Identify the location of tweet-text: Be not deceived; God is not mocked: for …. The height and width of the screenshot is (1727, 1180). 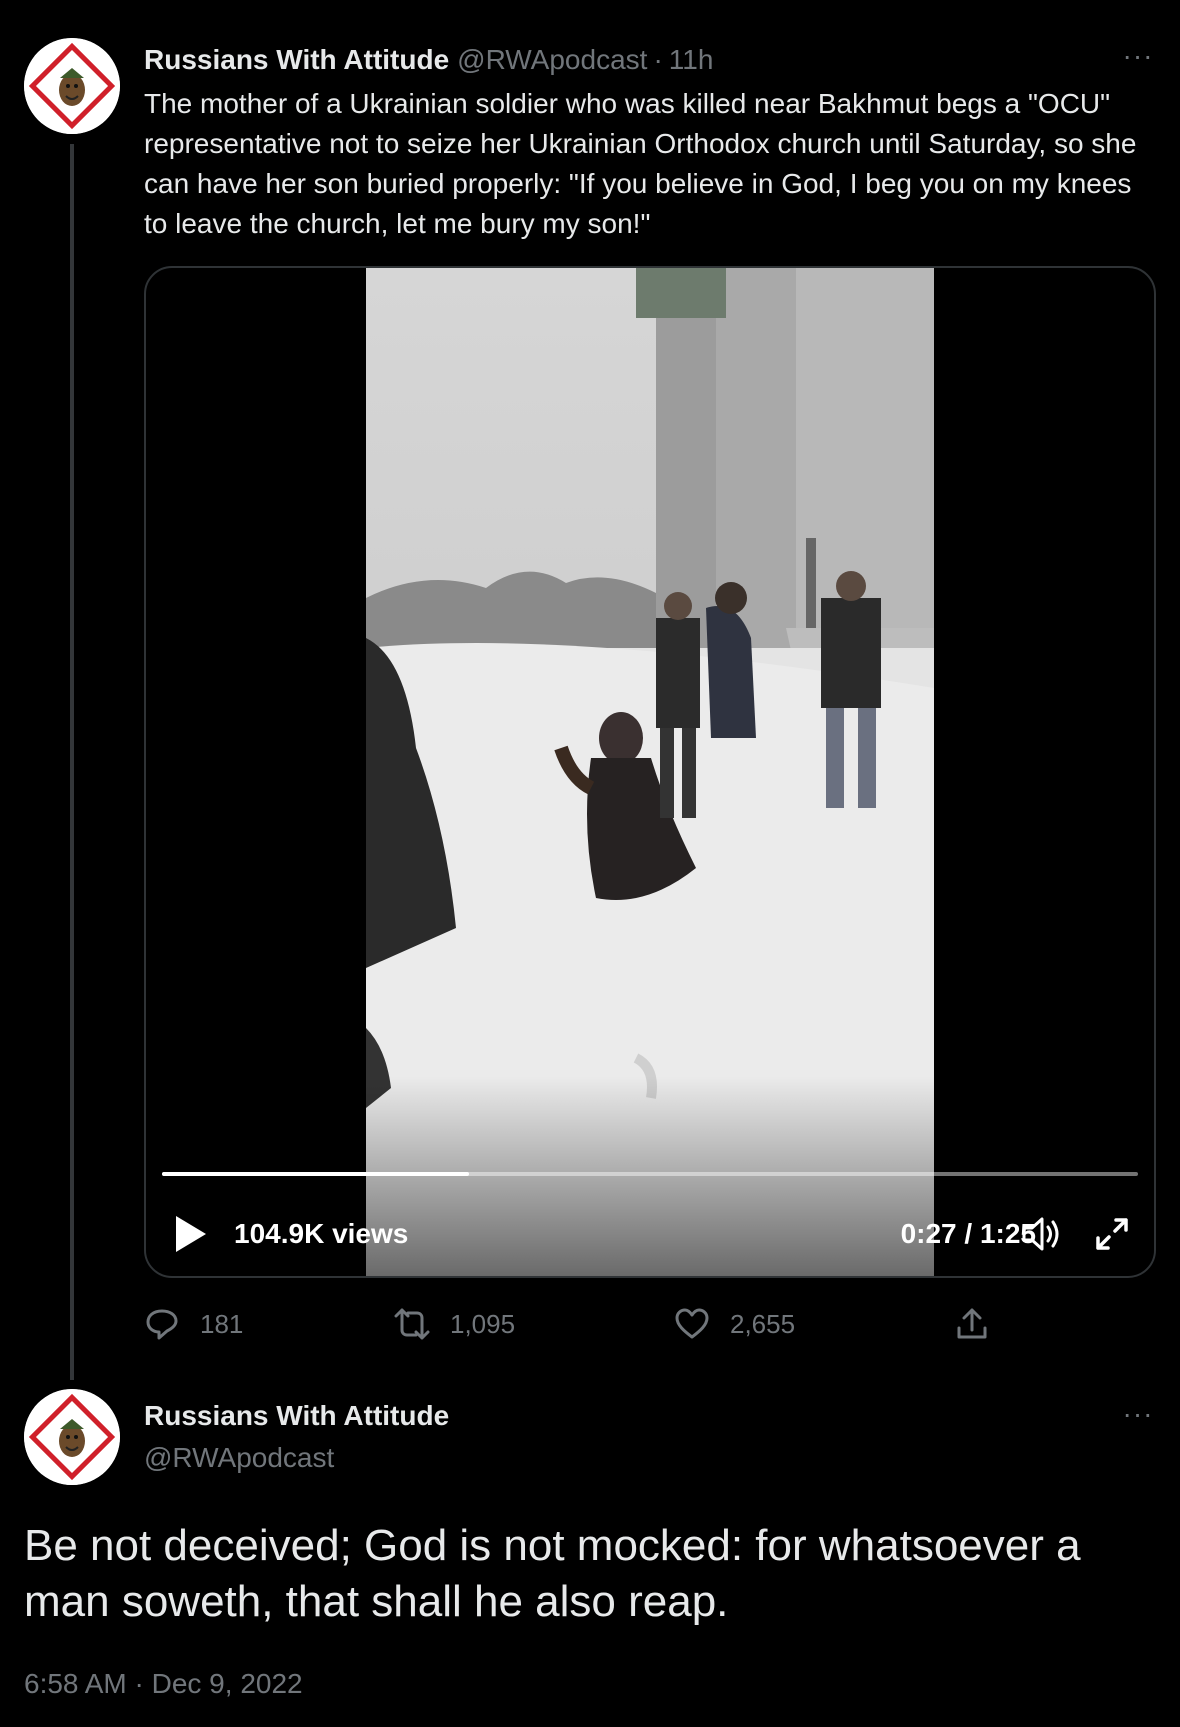
(552, 1573).